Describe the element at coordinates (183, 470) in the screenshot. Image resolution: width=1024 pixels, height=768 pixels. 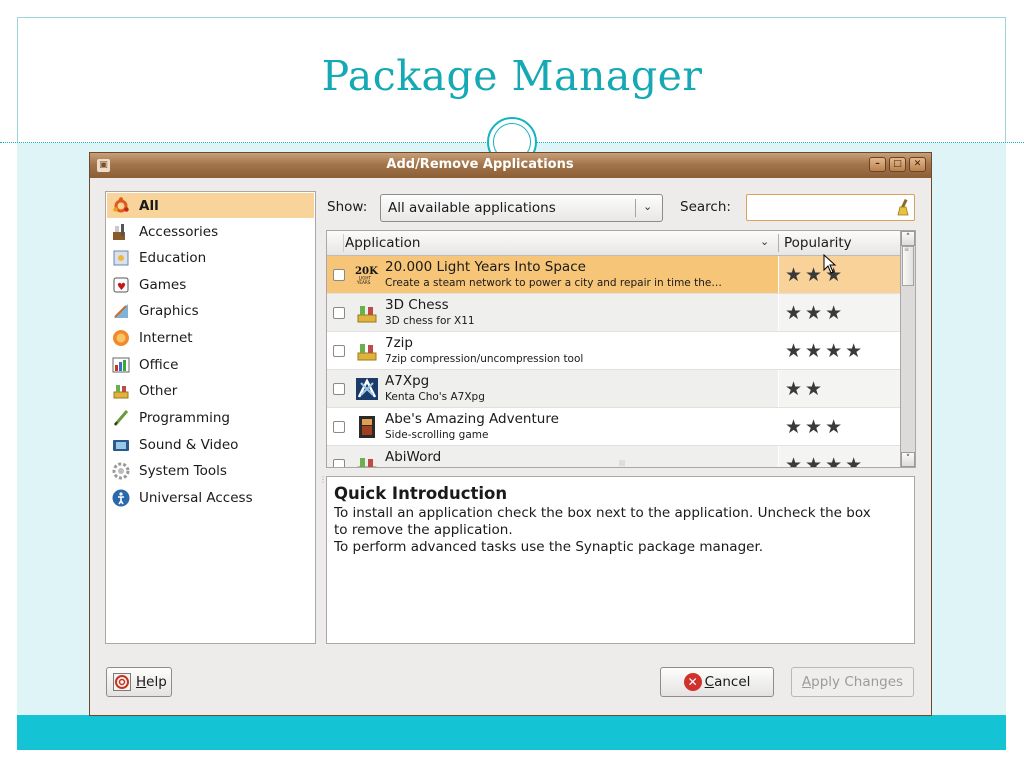
I see `category-label: System Tools` at that location.